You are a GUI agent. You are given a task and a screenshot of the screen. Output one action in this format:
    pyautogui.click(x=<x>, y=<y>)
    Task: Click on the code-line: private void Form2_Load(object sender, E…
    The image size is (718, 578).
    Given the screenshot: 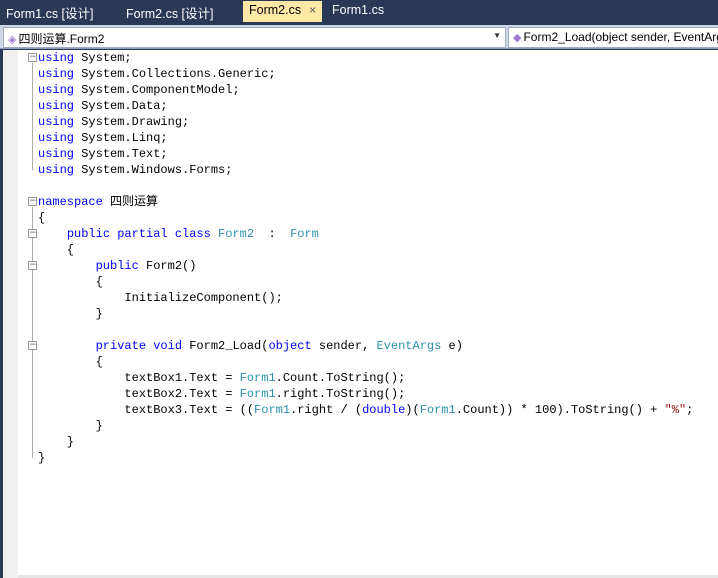 What is the action you would take?
    pyautogui.click(x=365, y=346)
    